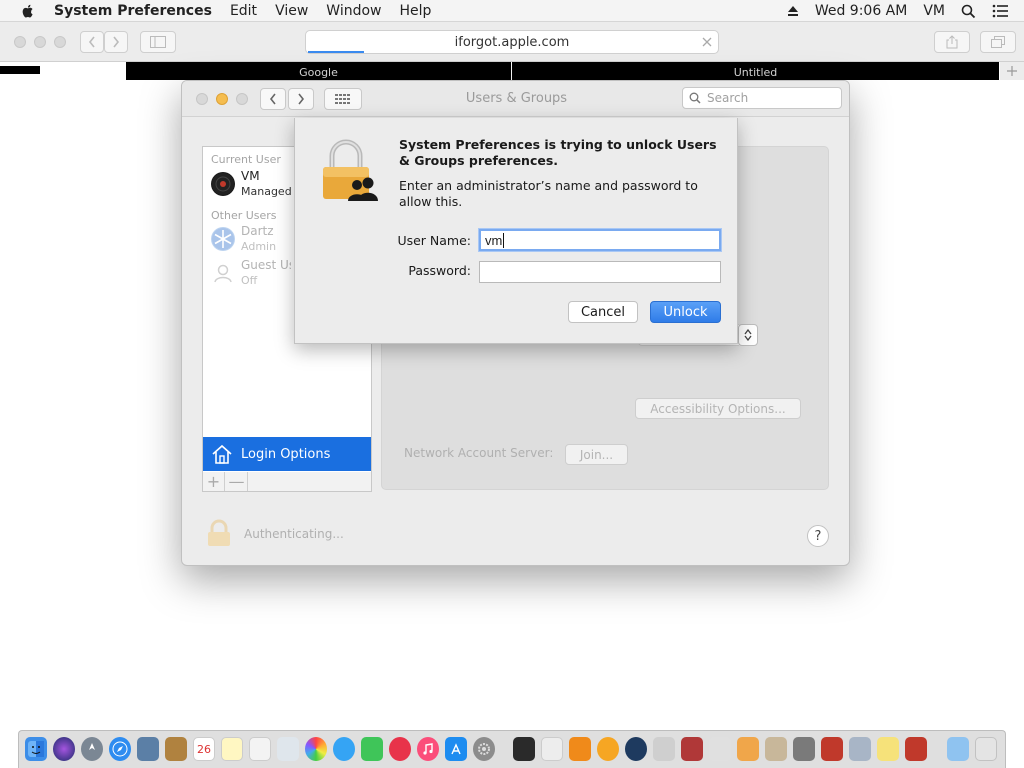 The image size is (1024, 768). What do you see at coordinates (515, 99) in the screenshot?
I see `window-titlebar: Users & Groups Search` at bounding box center [515, 99].